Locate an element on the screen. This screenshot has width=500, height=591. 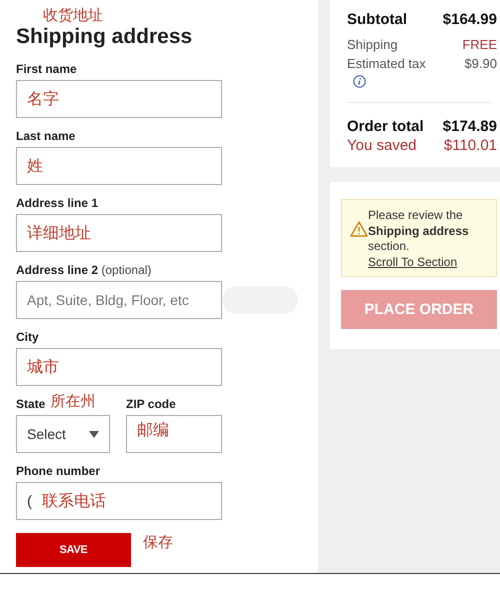
summary-value: $110.01 is located at coordinates (470, 145).